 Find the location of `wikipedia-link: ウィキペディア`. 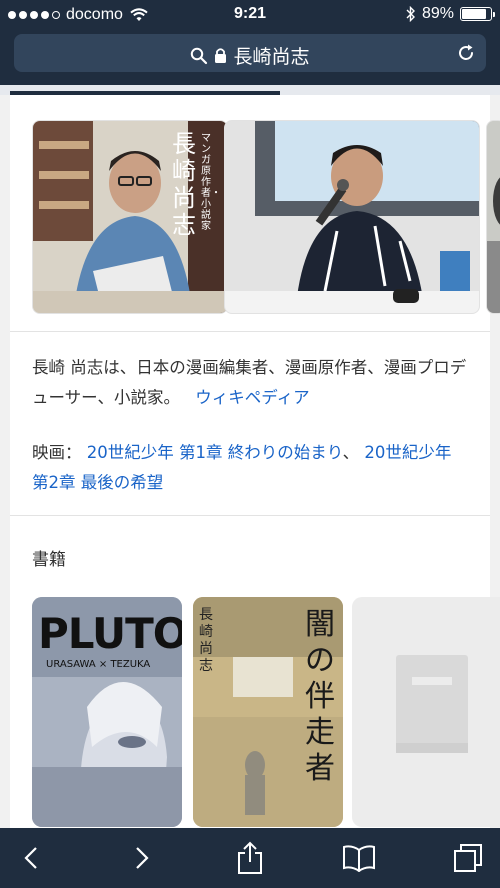

wikipedia-link: ウィキペディア is located at coordinates (252, 397).